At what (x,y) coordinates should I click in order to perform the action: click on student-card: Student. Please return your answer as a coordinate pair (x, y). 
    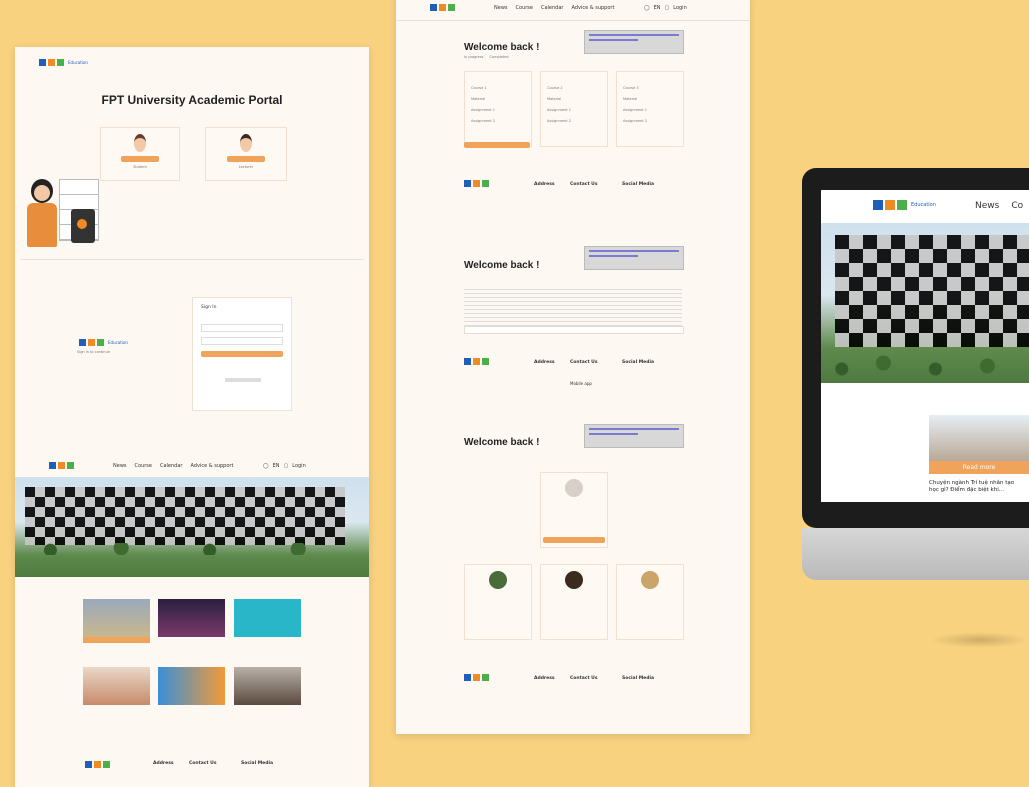
    Looking at the image, I should click on (140, 154).